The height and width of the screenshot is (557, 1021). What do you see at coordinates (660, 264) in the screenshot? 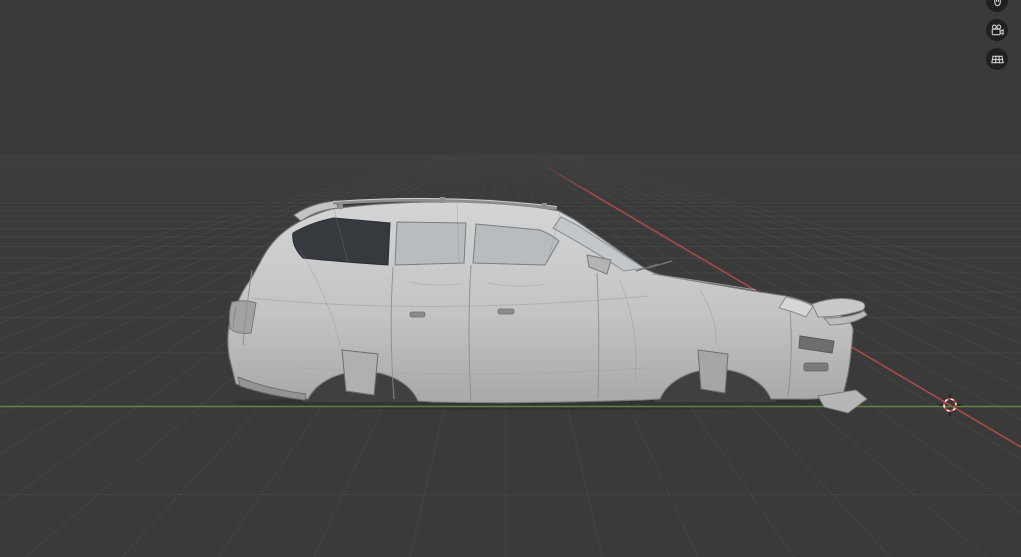
I see `wiper` at bounding box center [660, 264].